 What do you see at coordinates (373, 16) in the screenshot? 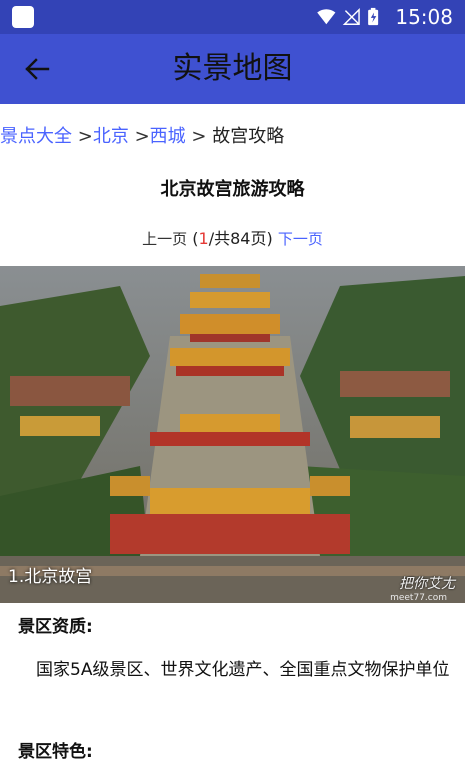
I see `battery-charging-icon` at bounding box center [373, 16].